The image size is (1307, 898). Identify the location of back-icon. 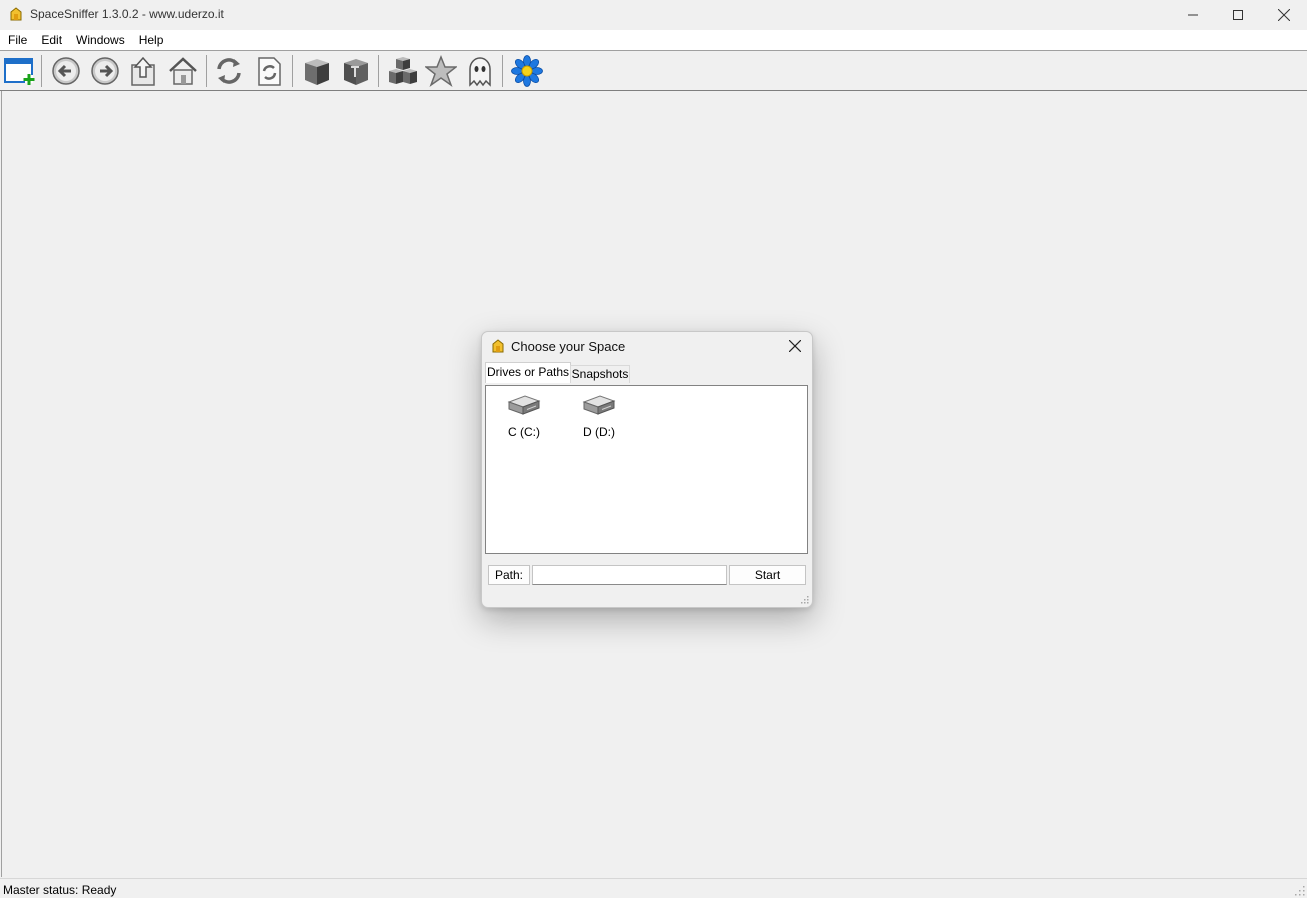
(66, 71).